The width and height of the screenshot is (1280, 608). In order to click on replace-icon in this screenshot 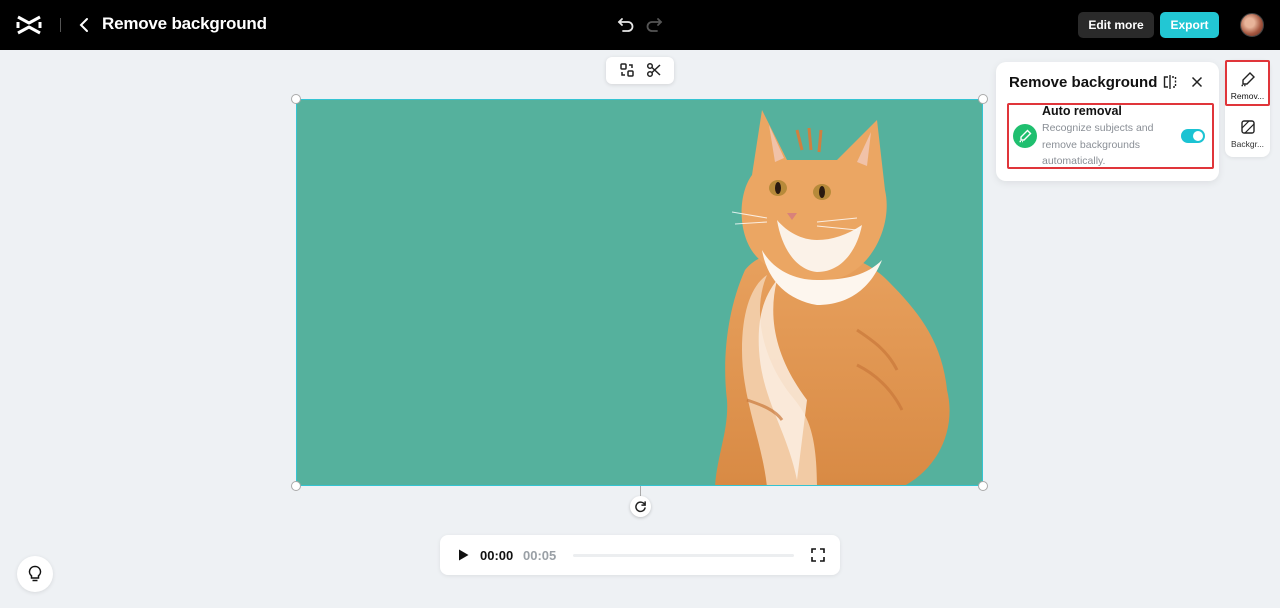, I will do `click(627, 70)`.